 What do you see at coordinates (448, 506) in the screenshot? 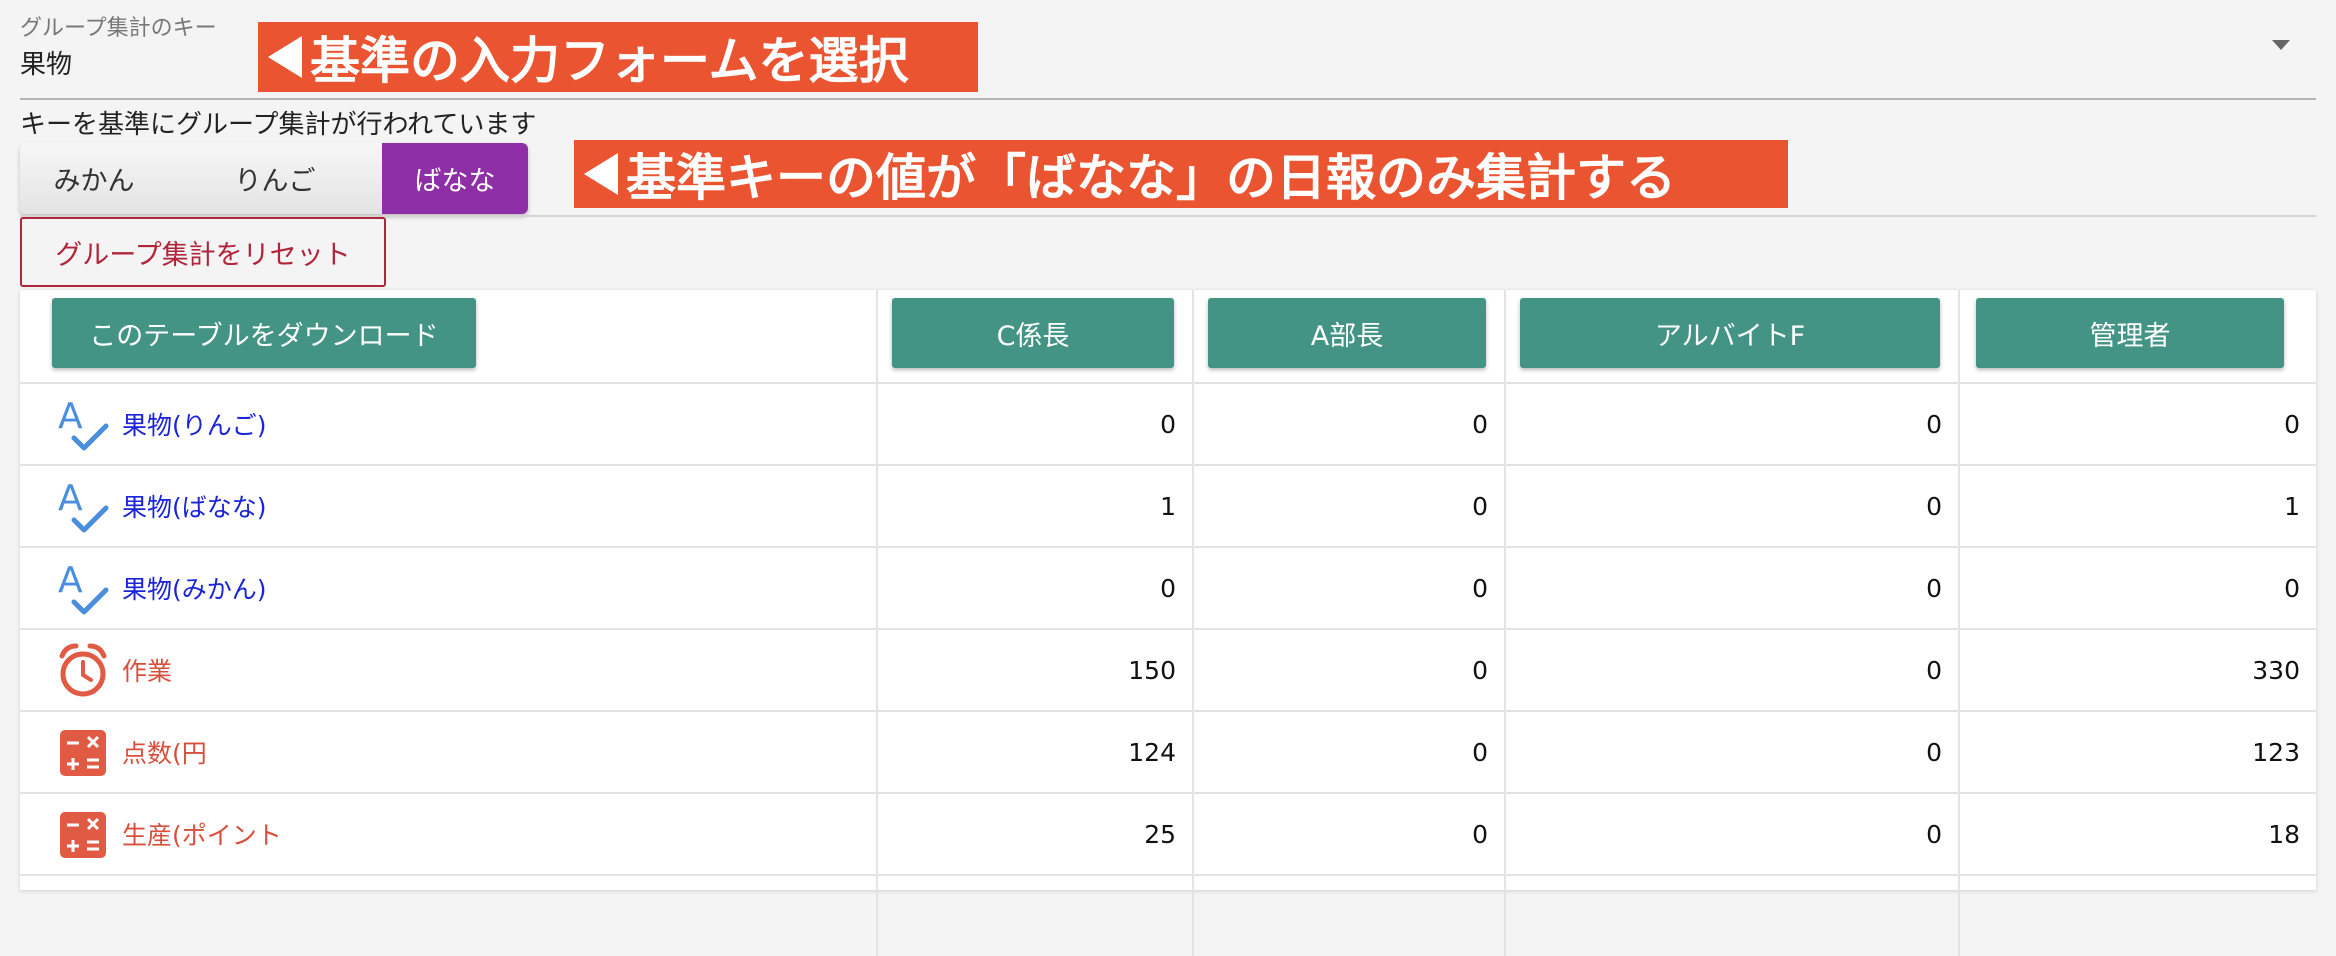
I see `row-label-cell: A 果物(ばなな)` at bounding box center [448, 506].